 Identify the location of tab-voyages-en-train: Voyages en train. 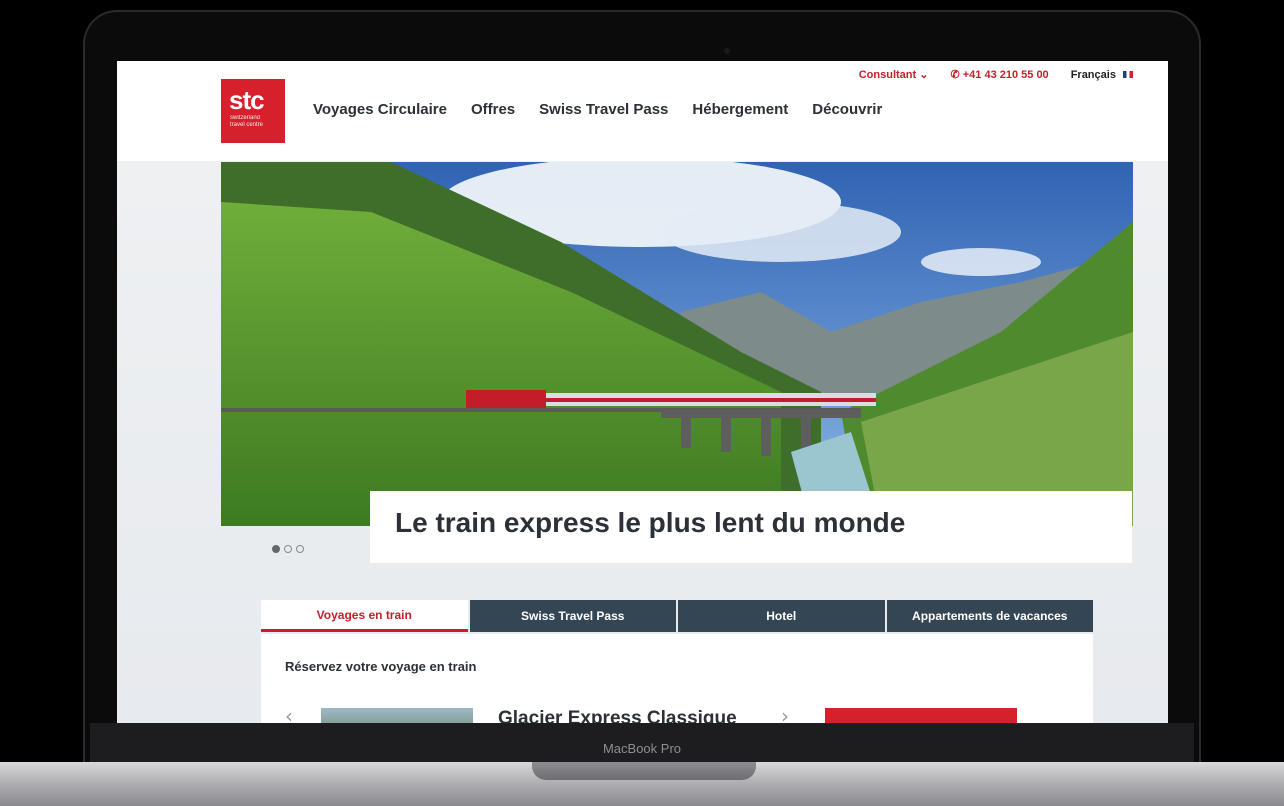
(364, 616).